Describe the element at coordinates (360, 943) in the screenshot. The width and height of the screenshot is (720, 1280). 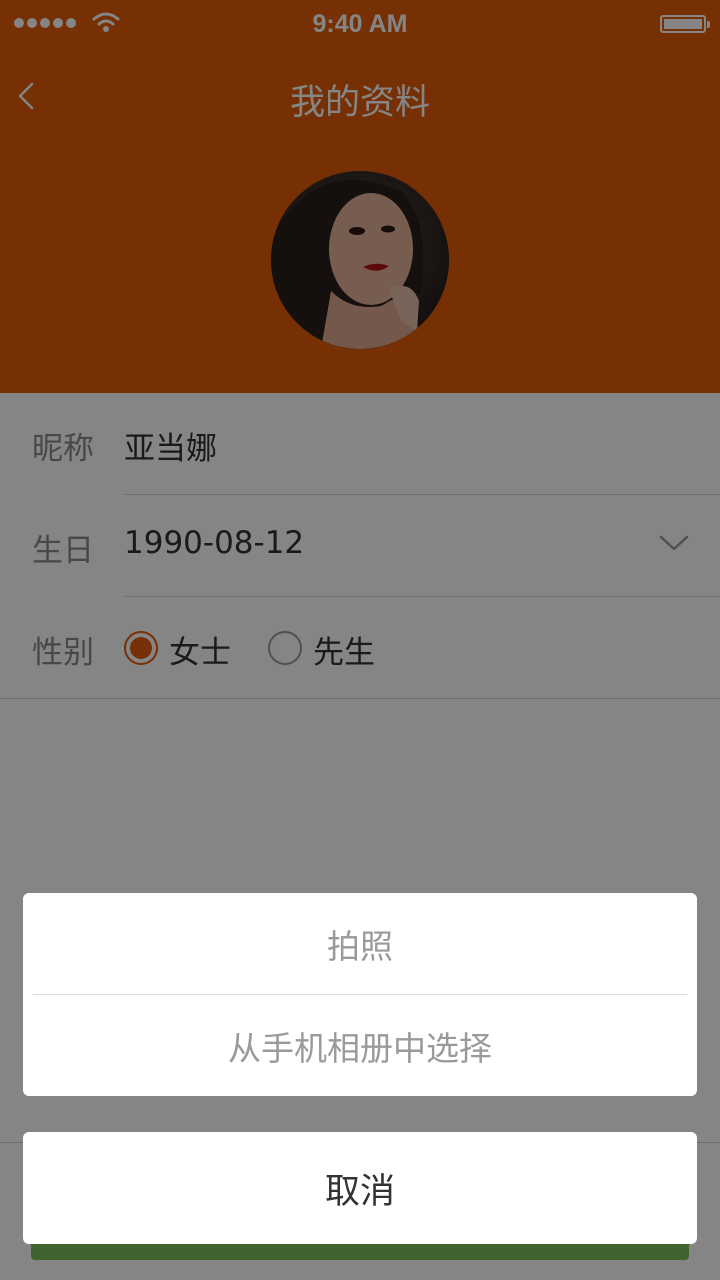
I see `take-photo-option: 拍照` at that location.